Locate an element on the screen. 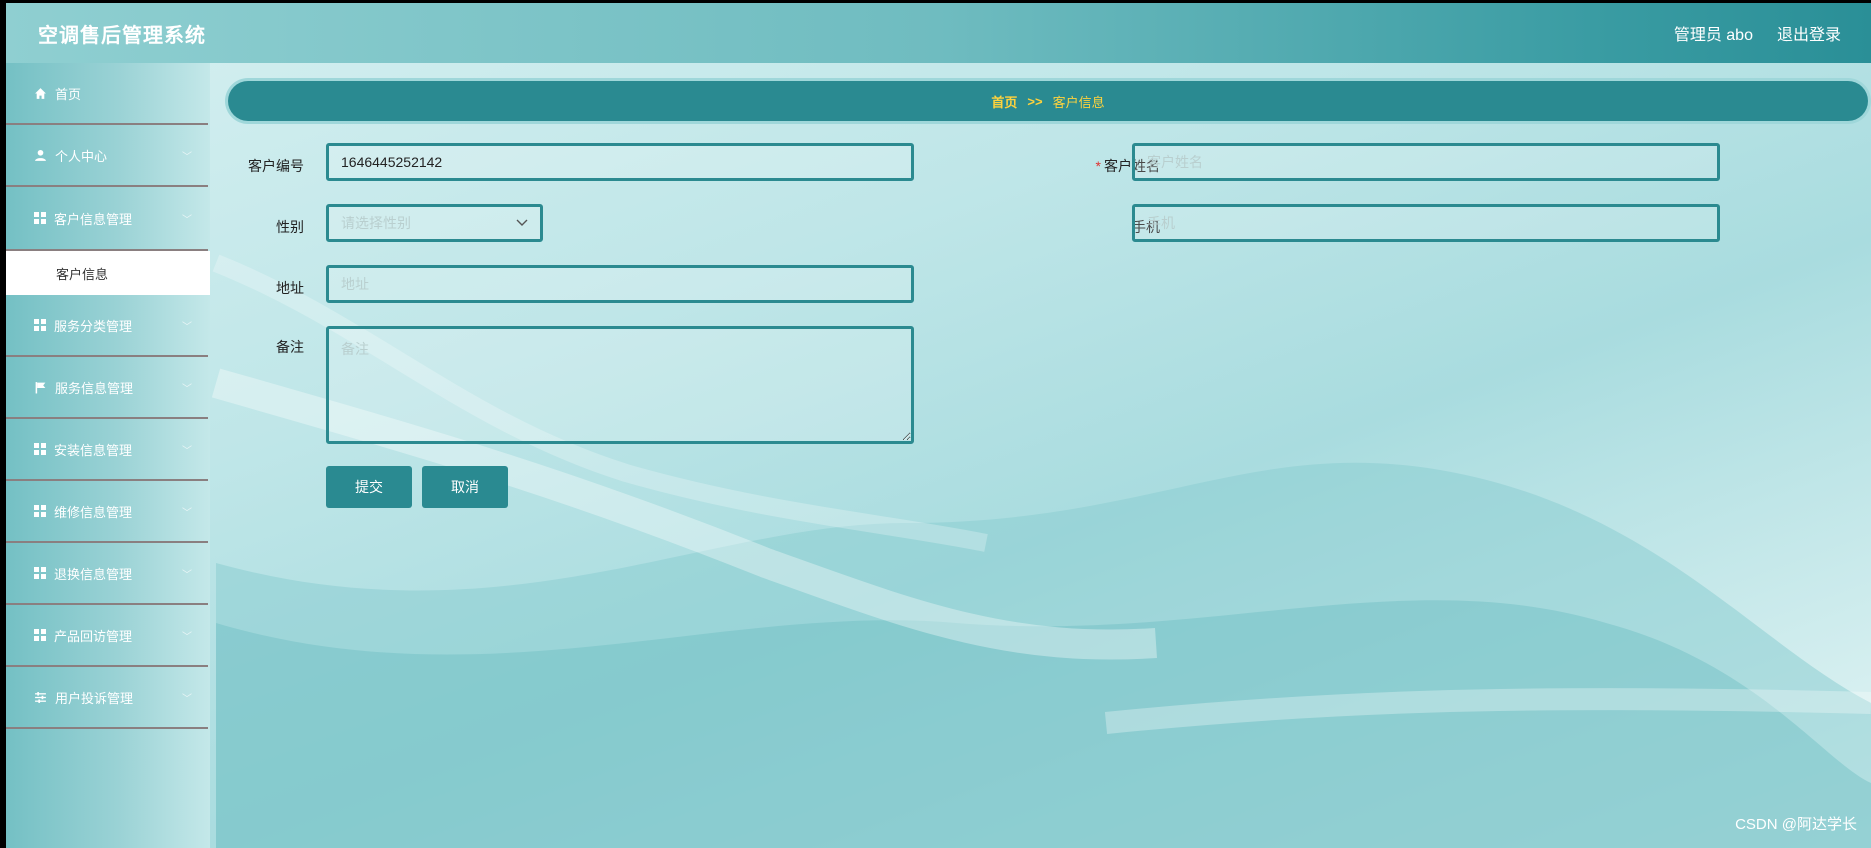 The image size is (1871, 848). address-input is located at coordinates (620, 284).